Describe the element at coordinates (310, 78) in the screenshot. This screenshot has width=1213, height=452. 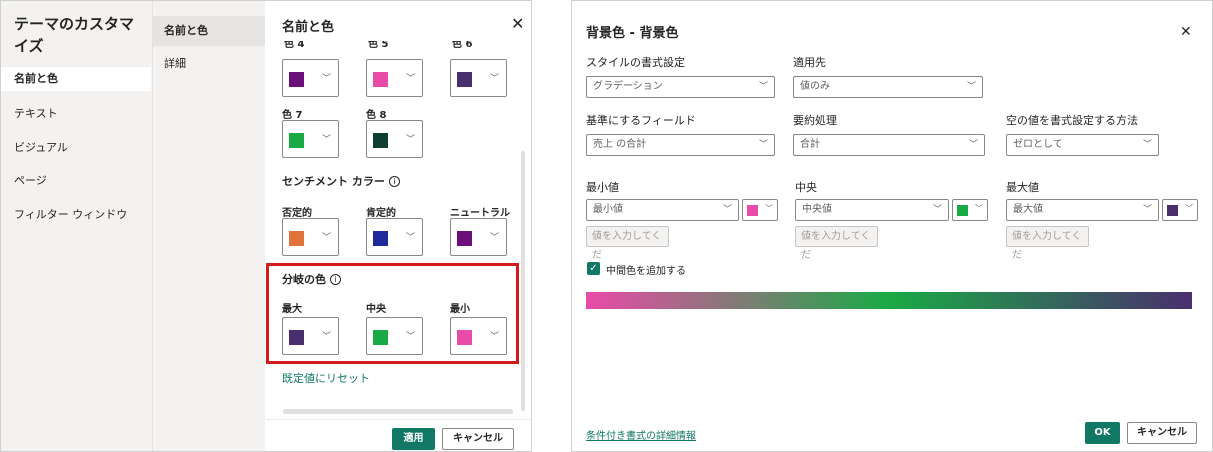
I see `color-4-picker: ﹀` at that location.